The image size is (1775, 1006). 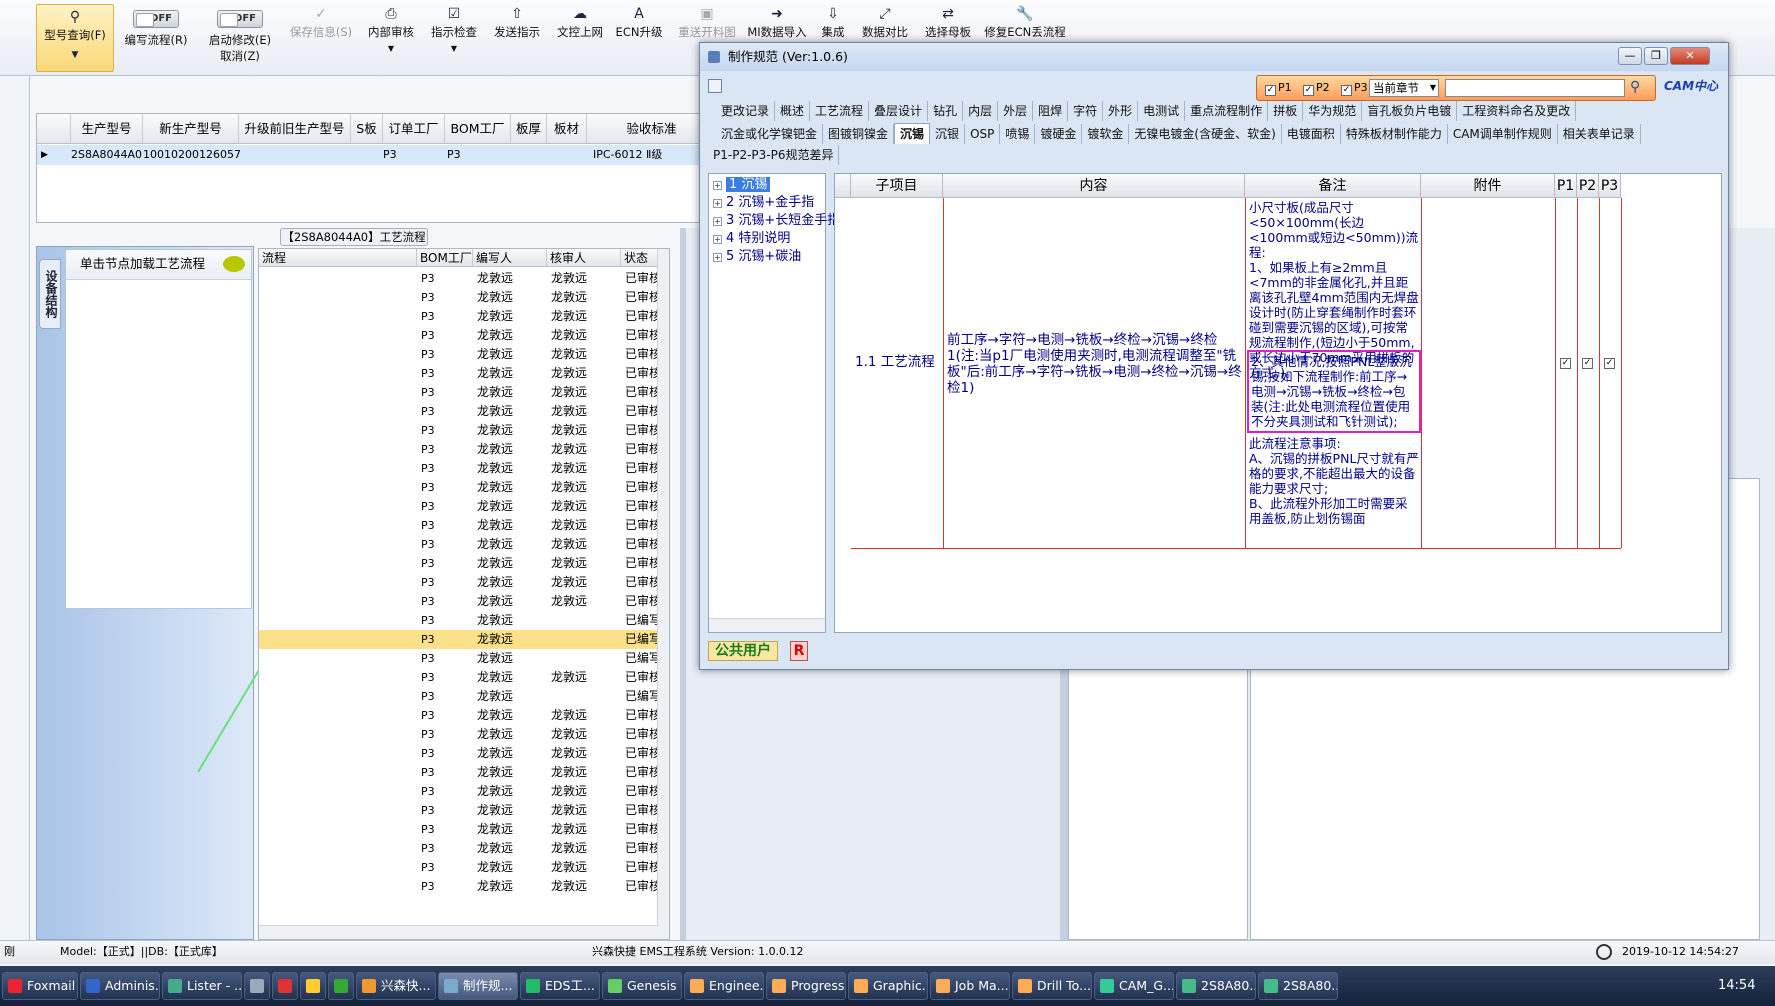 What do you see at coordinates (459, 392) in the screenshot?
I see `process-row: 外层AOIP3龙敦远龙敦远已审核` at bounding box center [459, 392].